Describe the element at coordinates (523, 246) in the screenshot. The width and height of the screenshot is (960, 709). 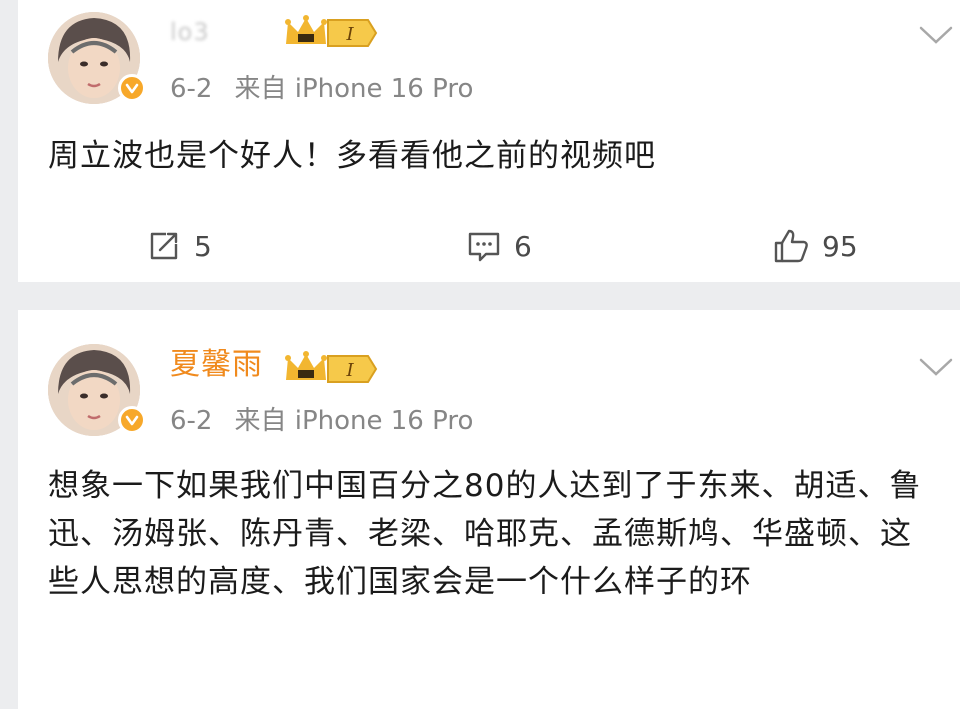
I see `comment-count: 6` at that location.